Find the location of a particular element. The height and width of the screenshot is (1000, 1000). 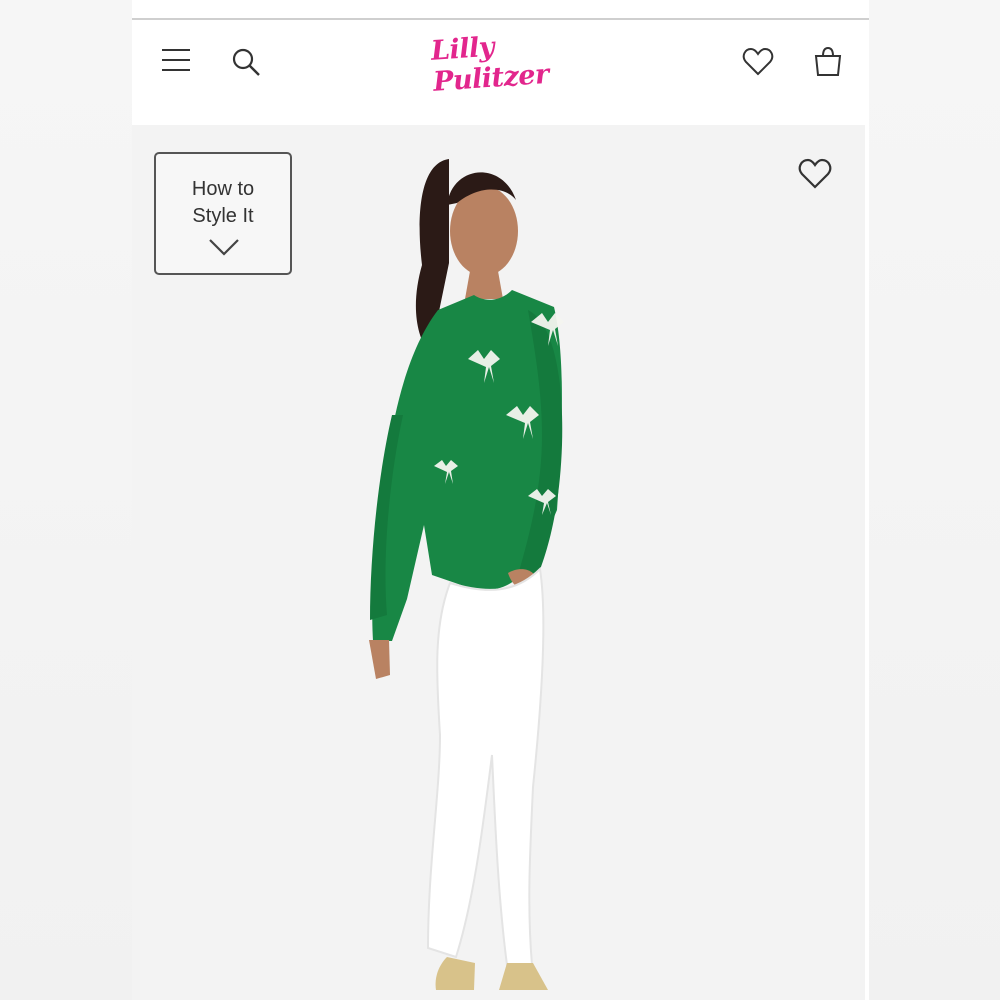

right-background is located at coordinates (934, 500).